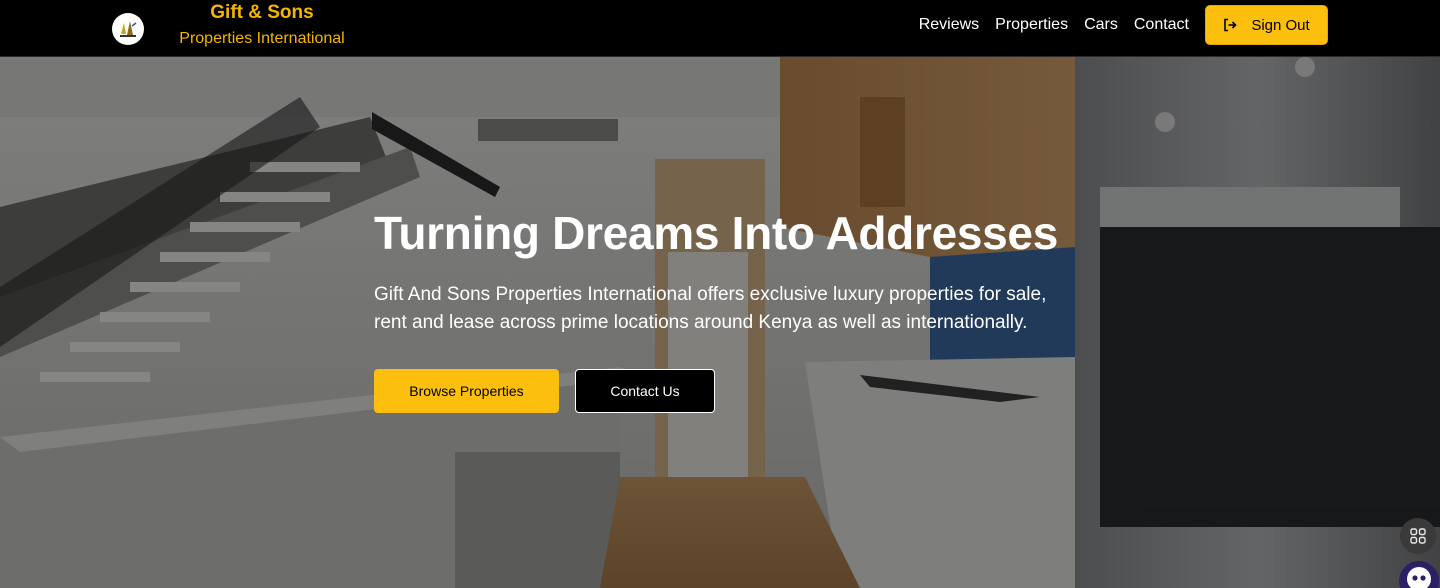  Describe the element at coordinates (1280, 25) in the screenshot. I see `sign-out-label: Sign Out` at that location.